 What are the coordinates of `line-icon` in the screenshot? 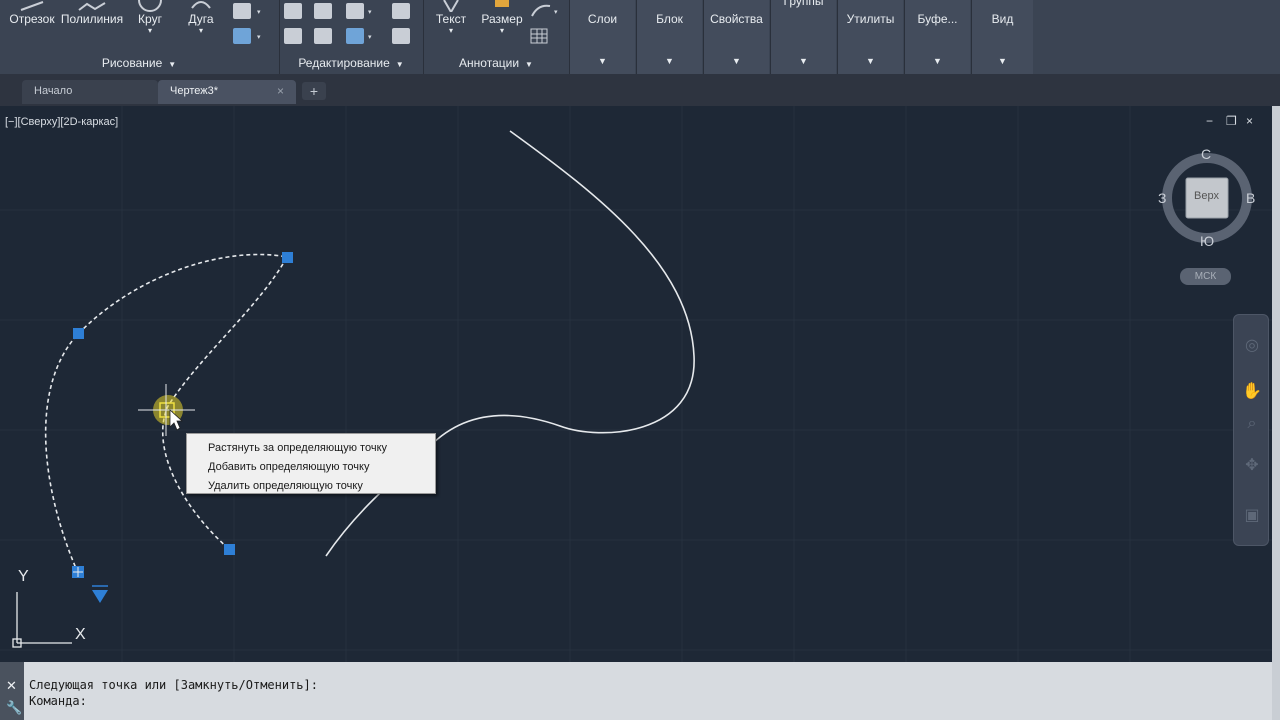 It's located at (32, 6).